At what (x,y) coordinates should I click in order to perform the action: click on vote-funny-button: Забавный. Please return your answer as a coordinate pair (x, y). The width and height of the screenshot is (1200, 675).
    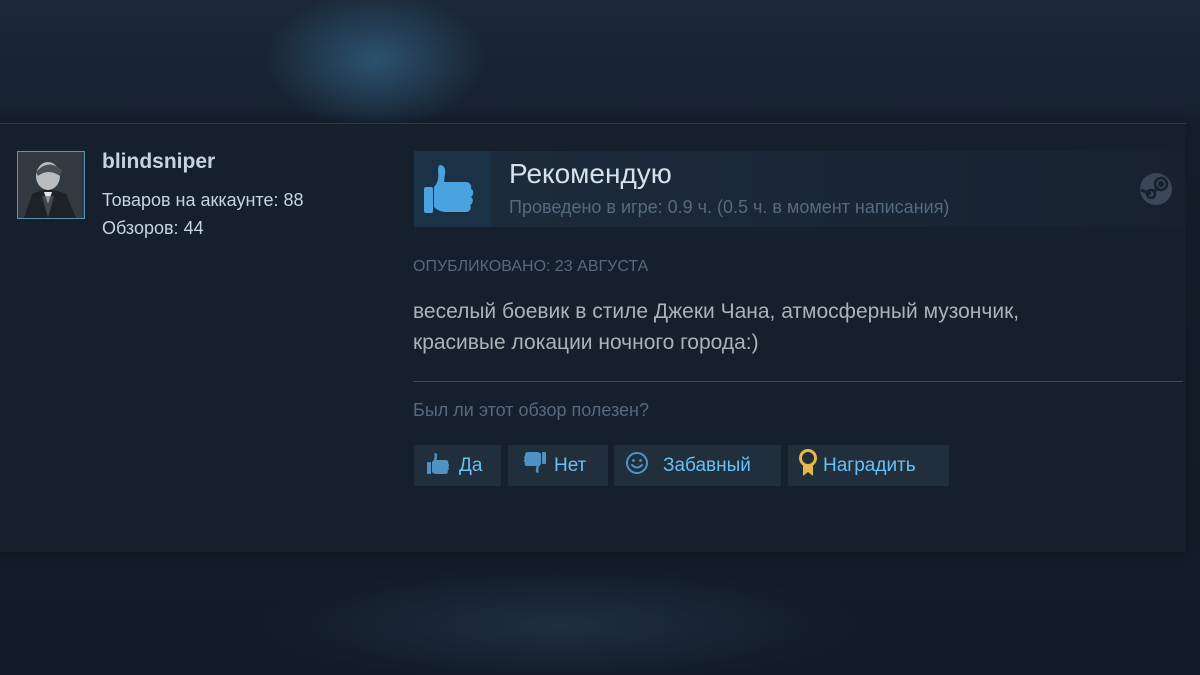
    Looking at the image, I should click on (697, 465).